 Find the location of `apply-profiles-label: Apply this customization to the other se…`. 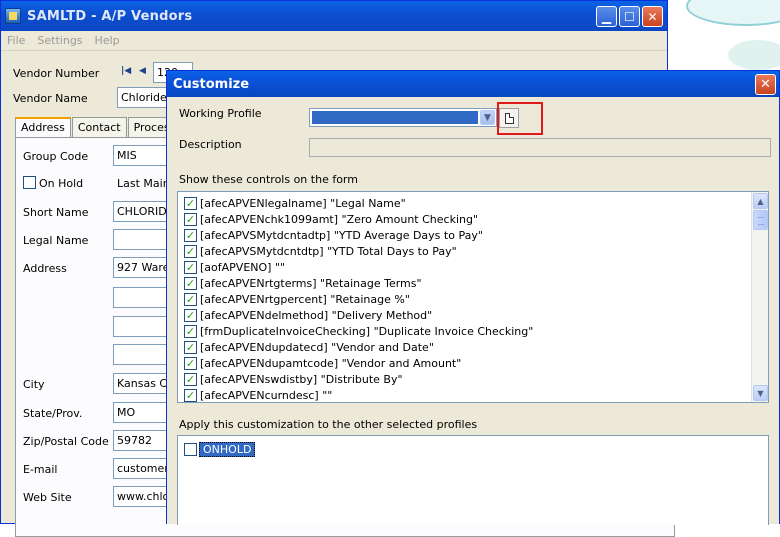

apply-profiles-label: Apply this customization to the other se… is located at coordinates (328, 424).